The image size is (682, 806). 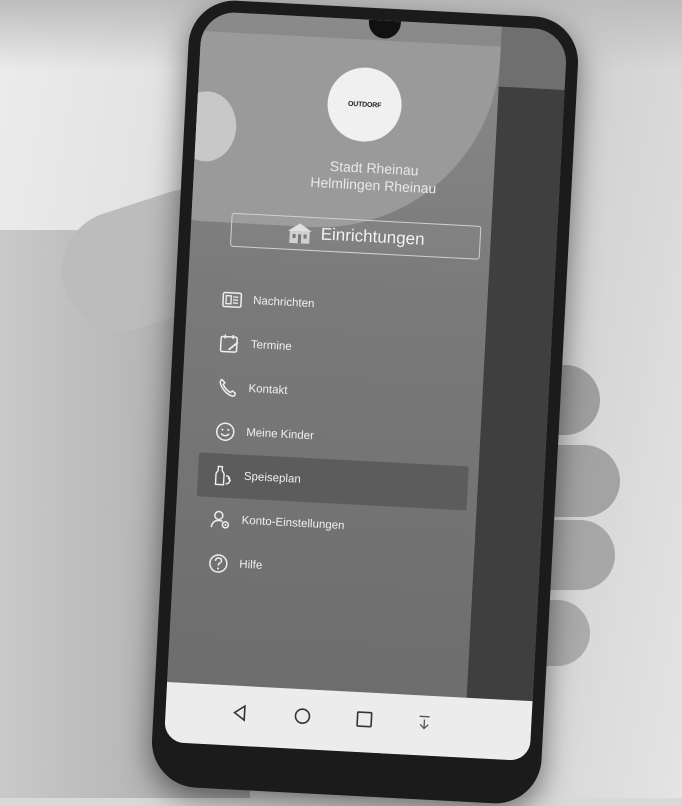 What do you see at coordinates (225, 431) in the screenshot?
I see `smiley-icon` at bounding box center [225, 431].